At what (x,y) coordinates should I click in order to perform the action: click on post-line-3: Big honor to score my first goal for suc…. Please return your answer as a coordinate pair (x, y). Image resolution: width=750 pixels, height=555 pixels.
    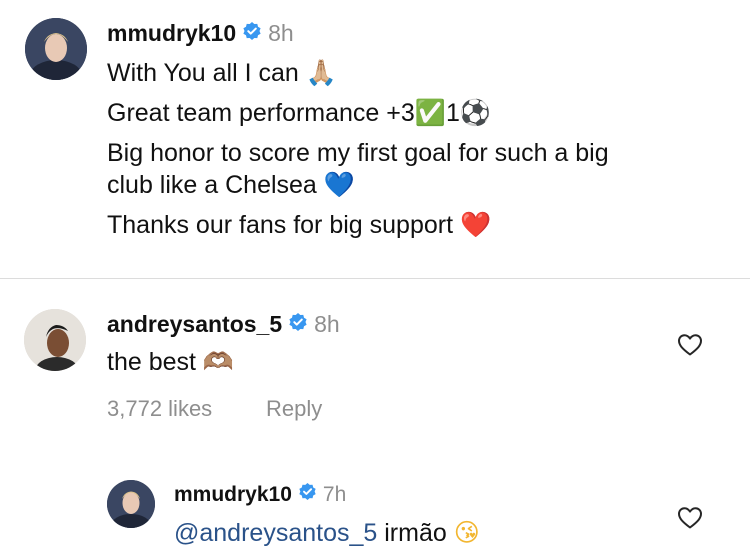
    Looking at the image, I should click on (358, 153).